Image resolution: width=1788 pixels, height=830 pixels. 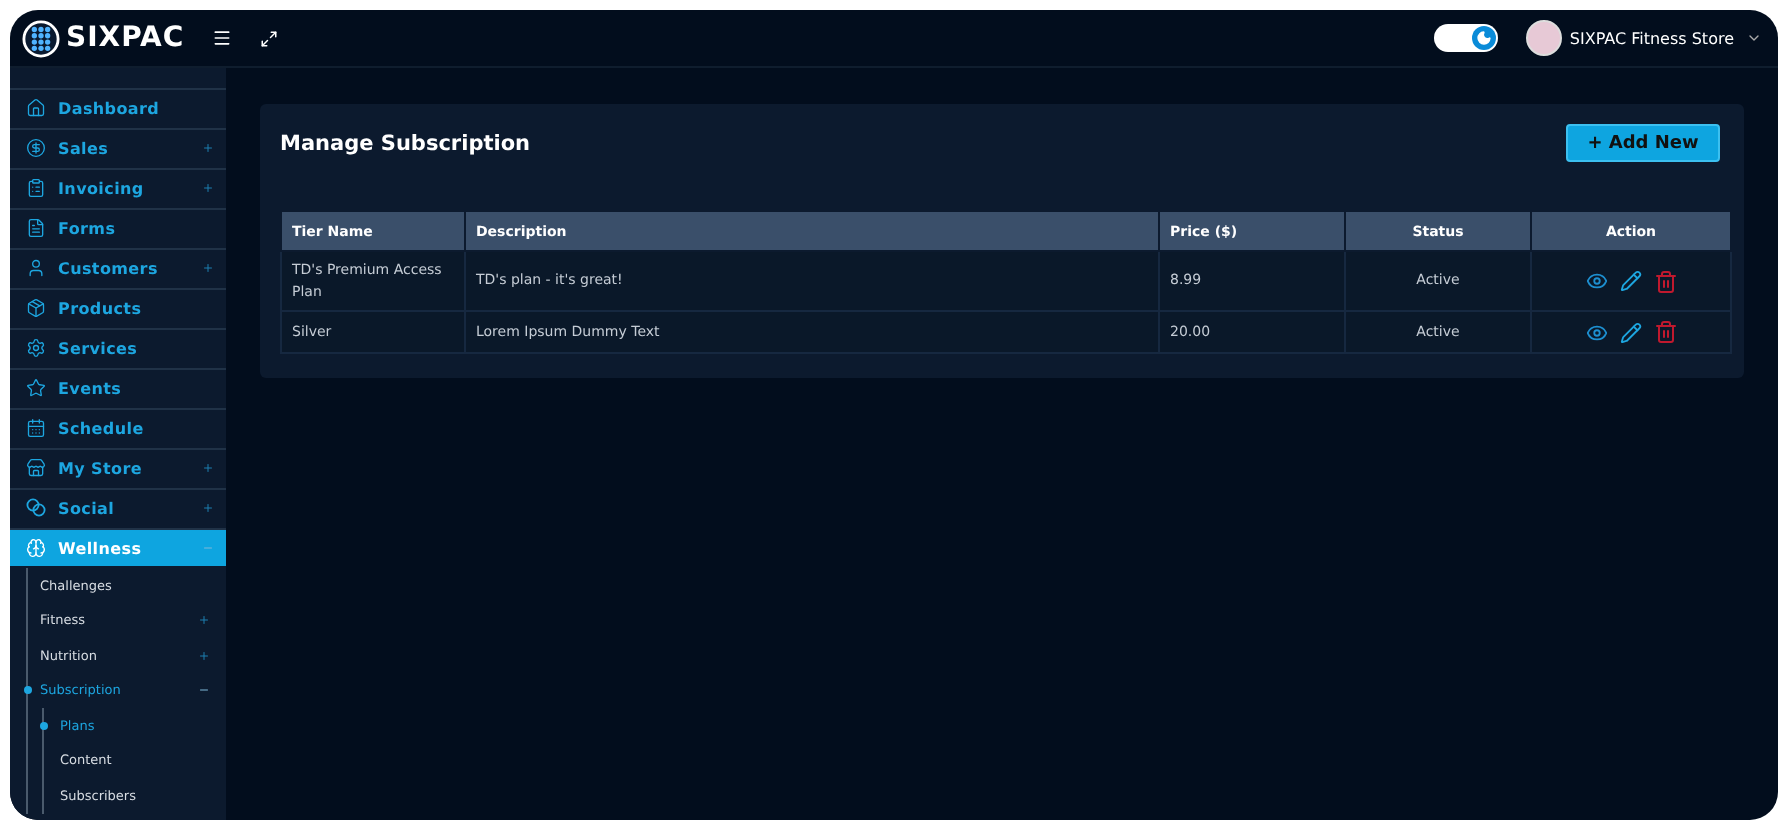 I want to click on card-title: Manage Subscription, so click(x=405, y=144).